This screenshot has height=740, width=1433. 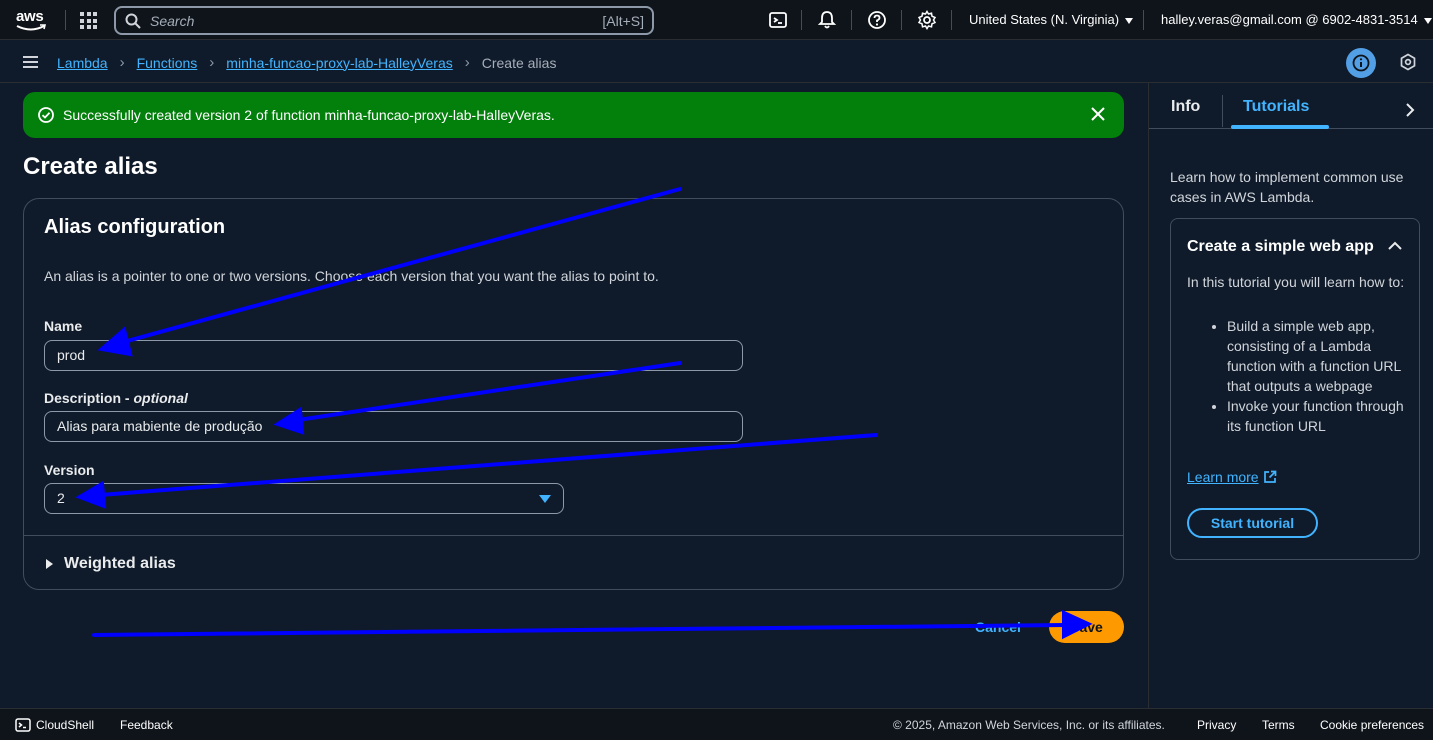 What do you see at coordinates (30, 16) in the screenshot?
I see `aws-logo-text: aws` at bounding box center [30, 16].